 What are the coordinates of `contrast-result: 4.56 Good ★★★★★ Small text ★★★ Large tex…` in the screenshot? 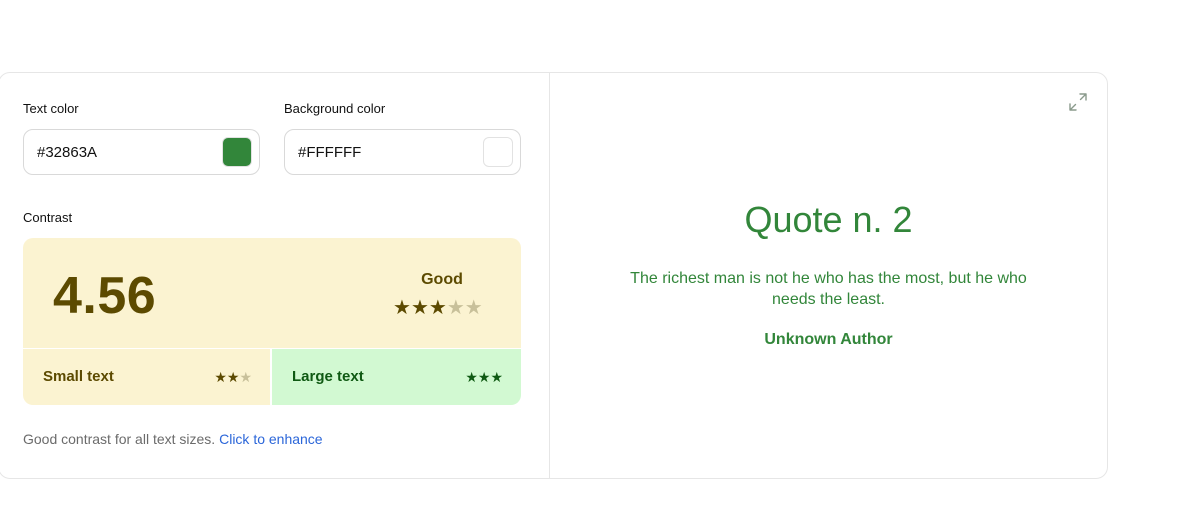 It's located at (272, 321).